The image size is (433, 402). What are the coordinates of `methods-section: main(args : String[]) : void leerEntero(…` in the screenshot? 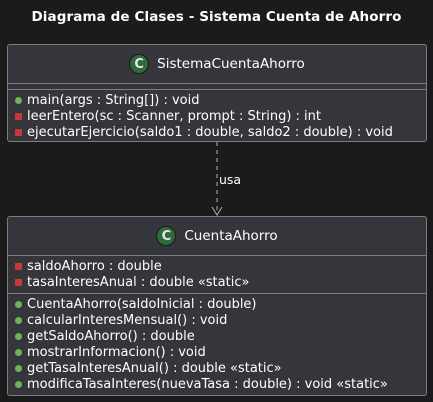 It's located at (217, 116).